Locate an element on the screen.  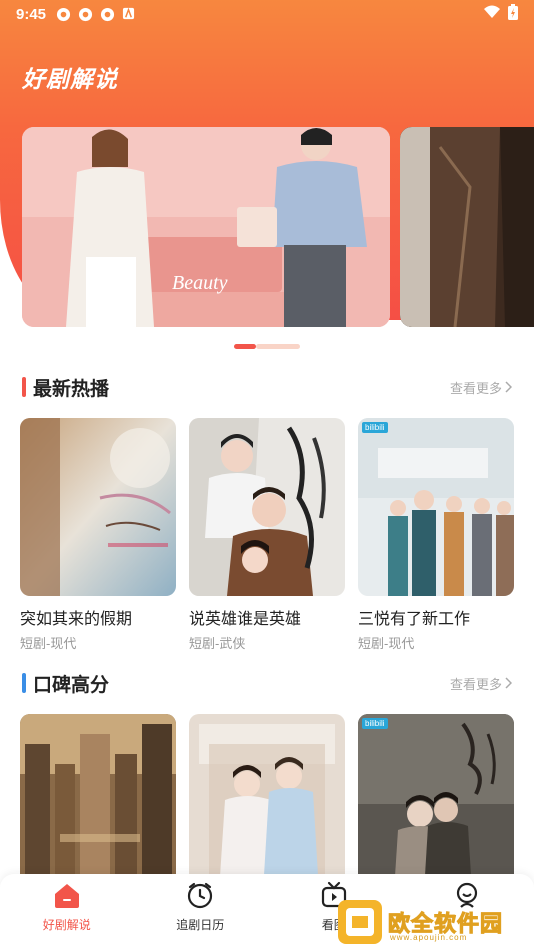
app-title: 好剧解说 is located at coordinates (70, 79).